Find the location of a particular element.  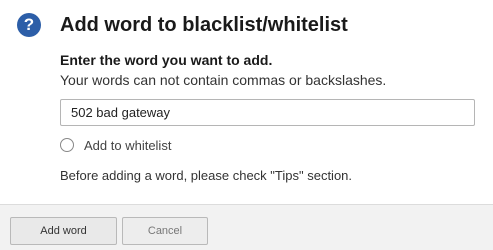

input-prompt: Enter the word you want to add. is located at coordinates (166, 60).